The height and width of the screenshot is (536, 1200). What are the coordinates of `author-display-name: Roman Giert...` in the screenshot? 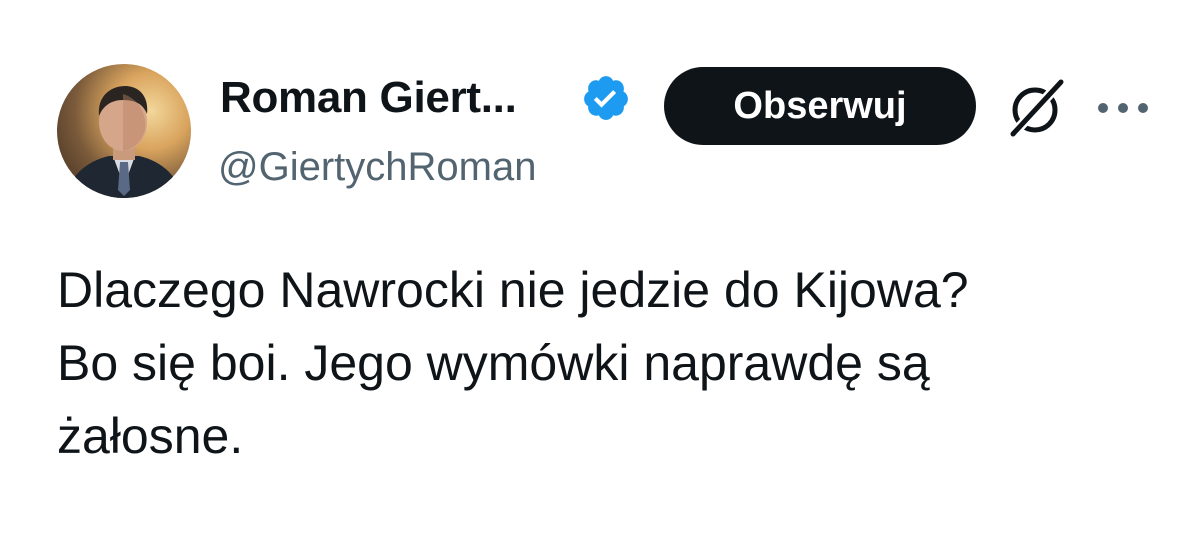 It's located at (368, 98).